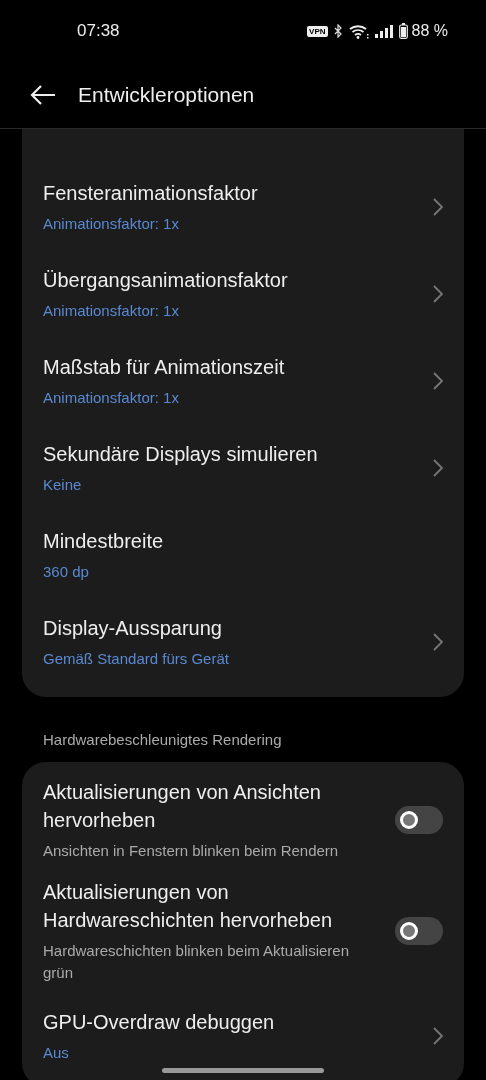  What do you see at coordinates (243, 467) in the screenshot?
I see `settings-item: Sekundäre Displays simulieren Keine` at bounding box center [243, 467].